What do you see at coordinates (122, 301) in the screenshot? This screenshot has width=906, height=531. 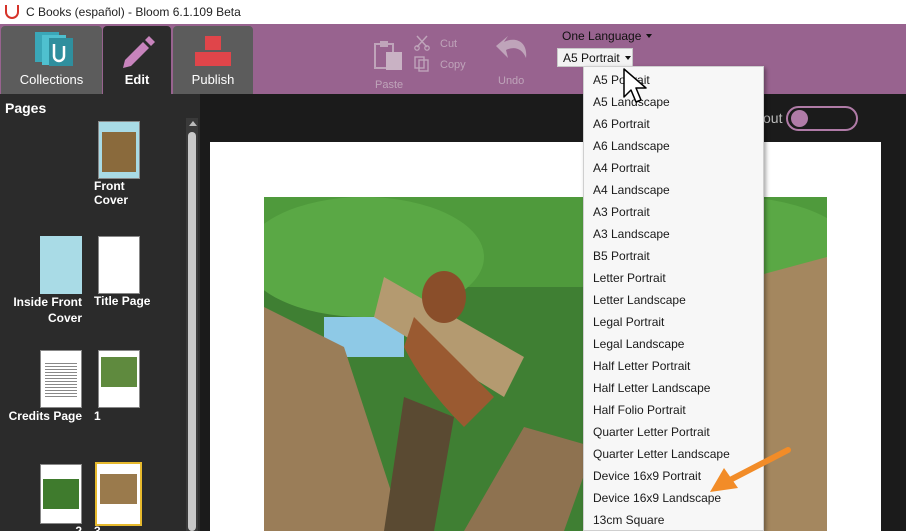 I see `page-label-title-page: Title Page` at bounding box center [122, 301].